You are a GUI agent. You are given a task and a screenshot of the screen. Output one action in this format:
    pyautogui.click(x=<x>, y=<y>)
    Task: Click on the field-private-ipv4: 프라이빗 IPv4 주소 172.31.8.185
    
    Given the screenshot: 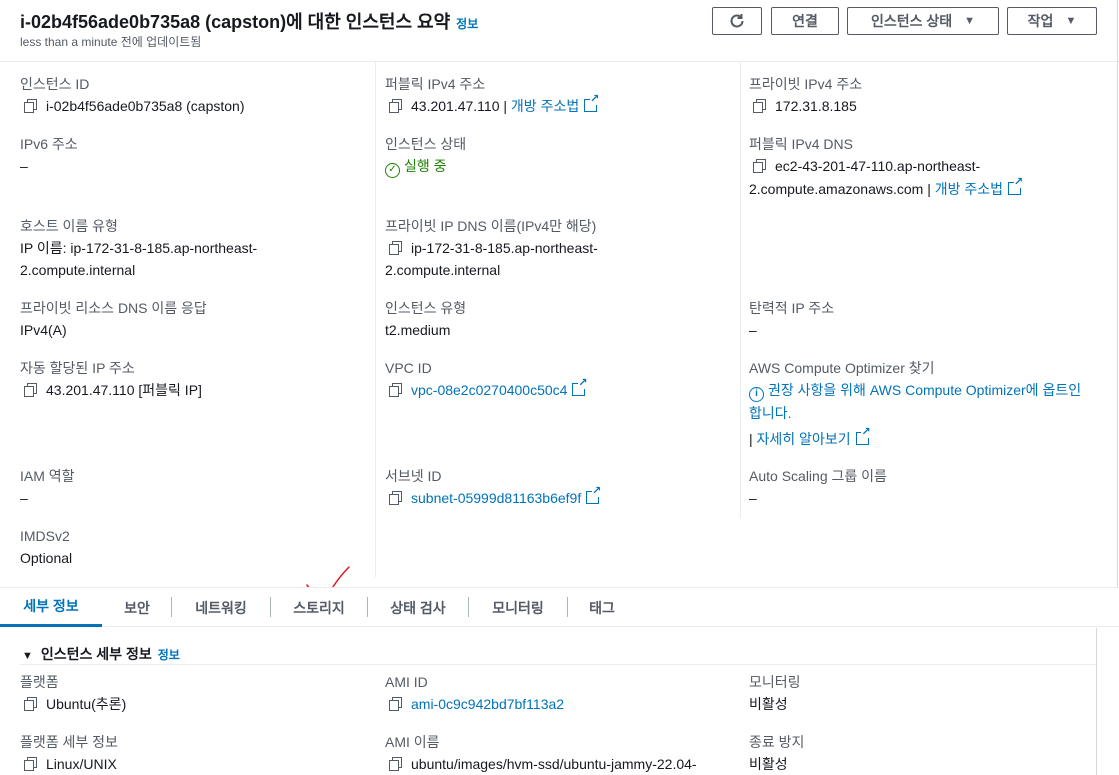 What is the action you would take?
    pyautogui.click(x=805, y=95)
    